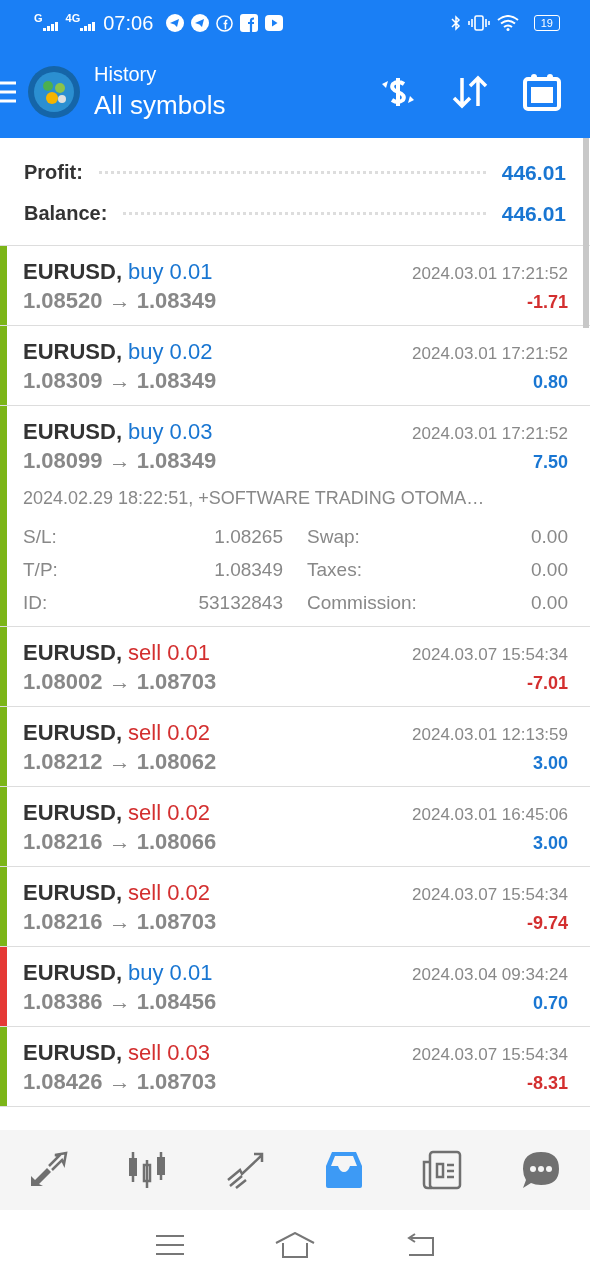 This screenshot has width=590, height=1280. What do you see at coordinates (128, 23) in the screenshot?
I see `status-time: 07:06` at bounding box center [128, 23].